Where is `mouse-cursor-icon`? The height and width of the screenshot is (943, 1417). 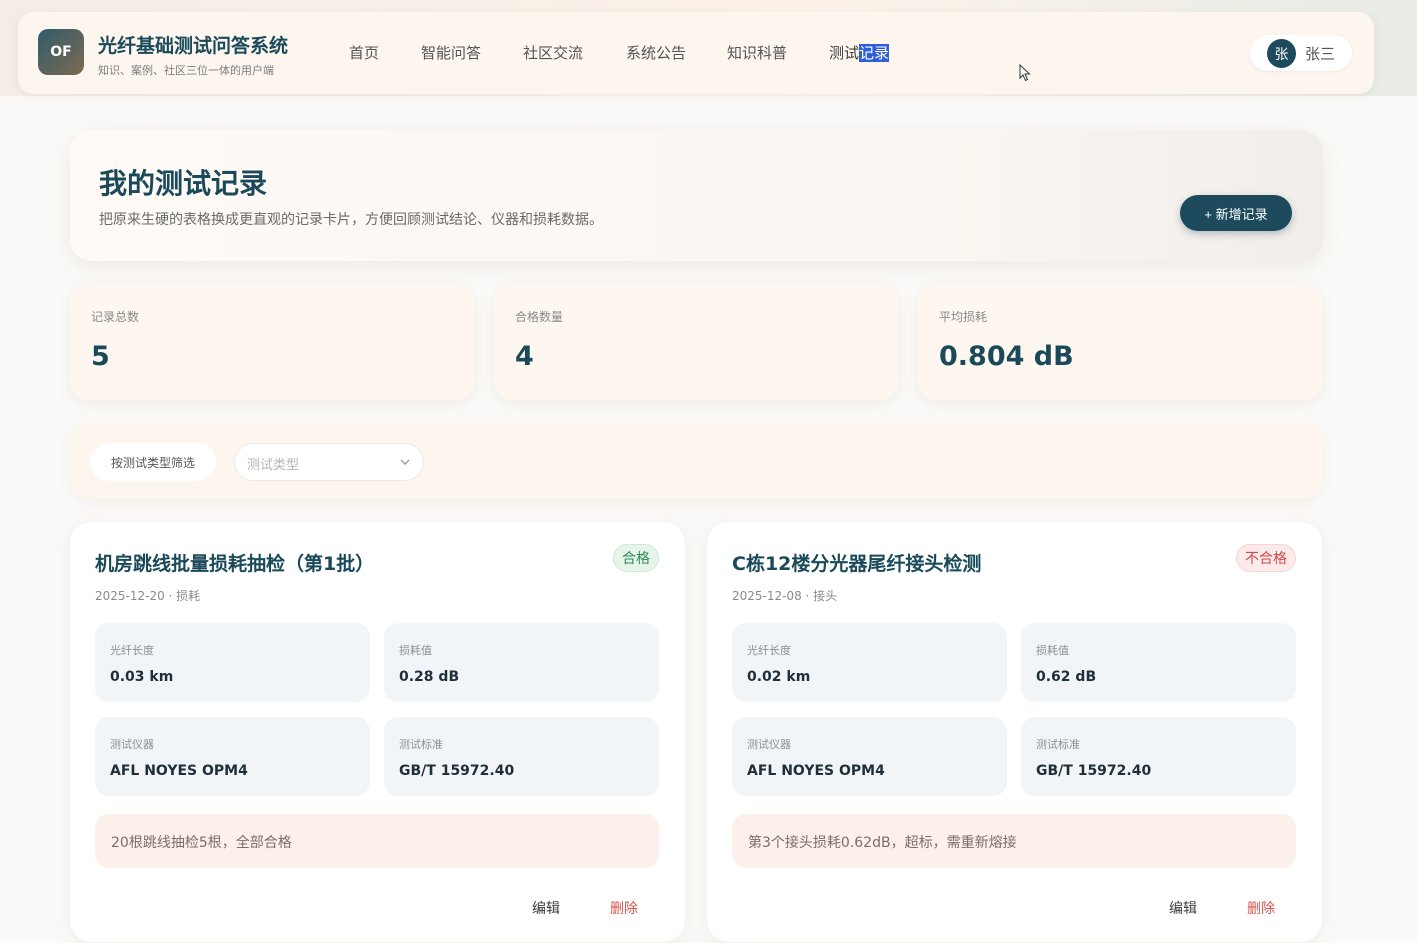
mouse-cursor-icon is located at coordinates (1025, 73).